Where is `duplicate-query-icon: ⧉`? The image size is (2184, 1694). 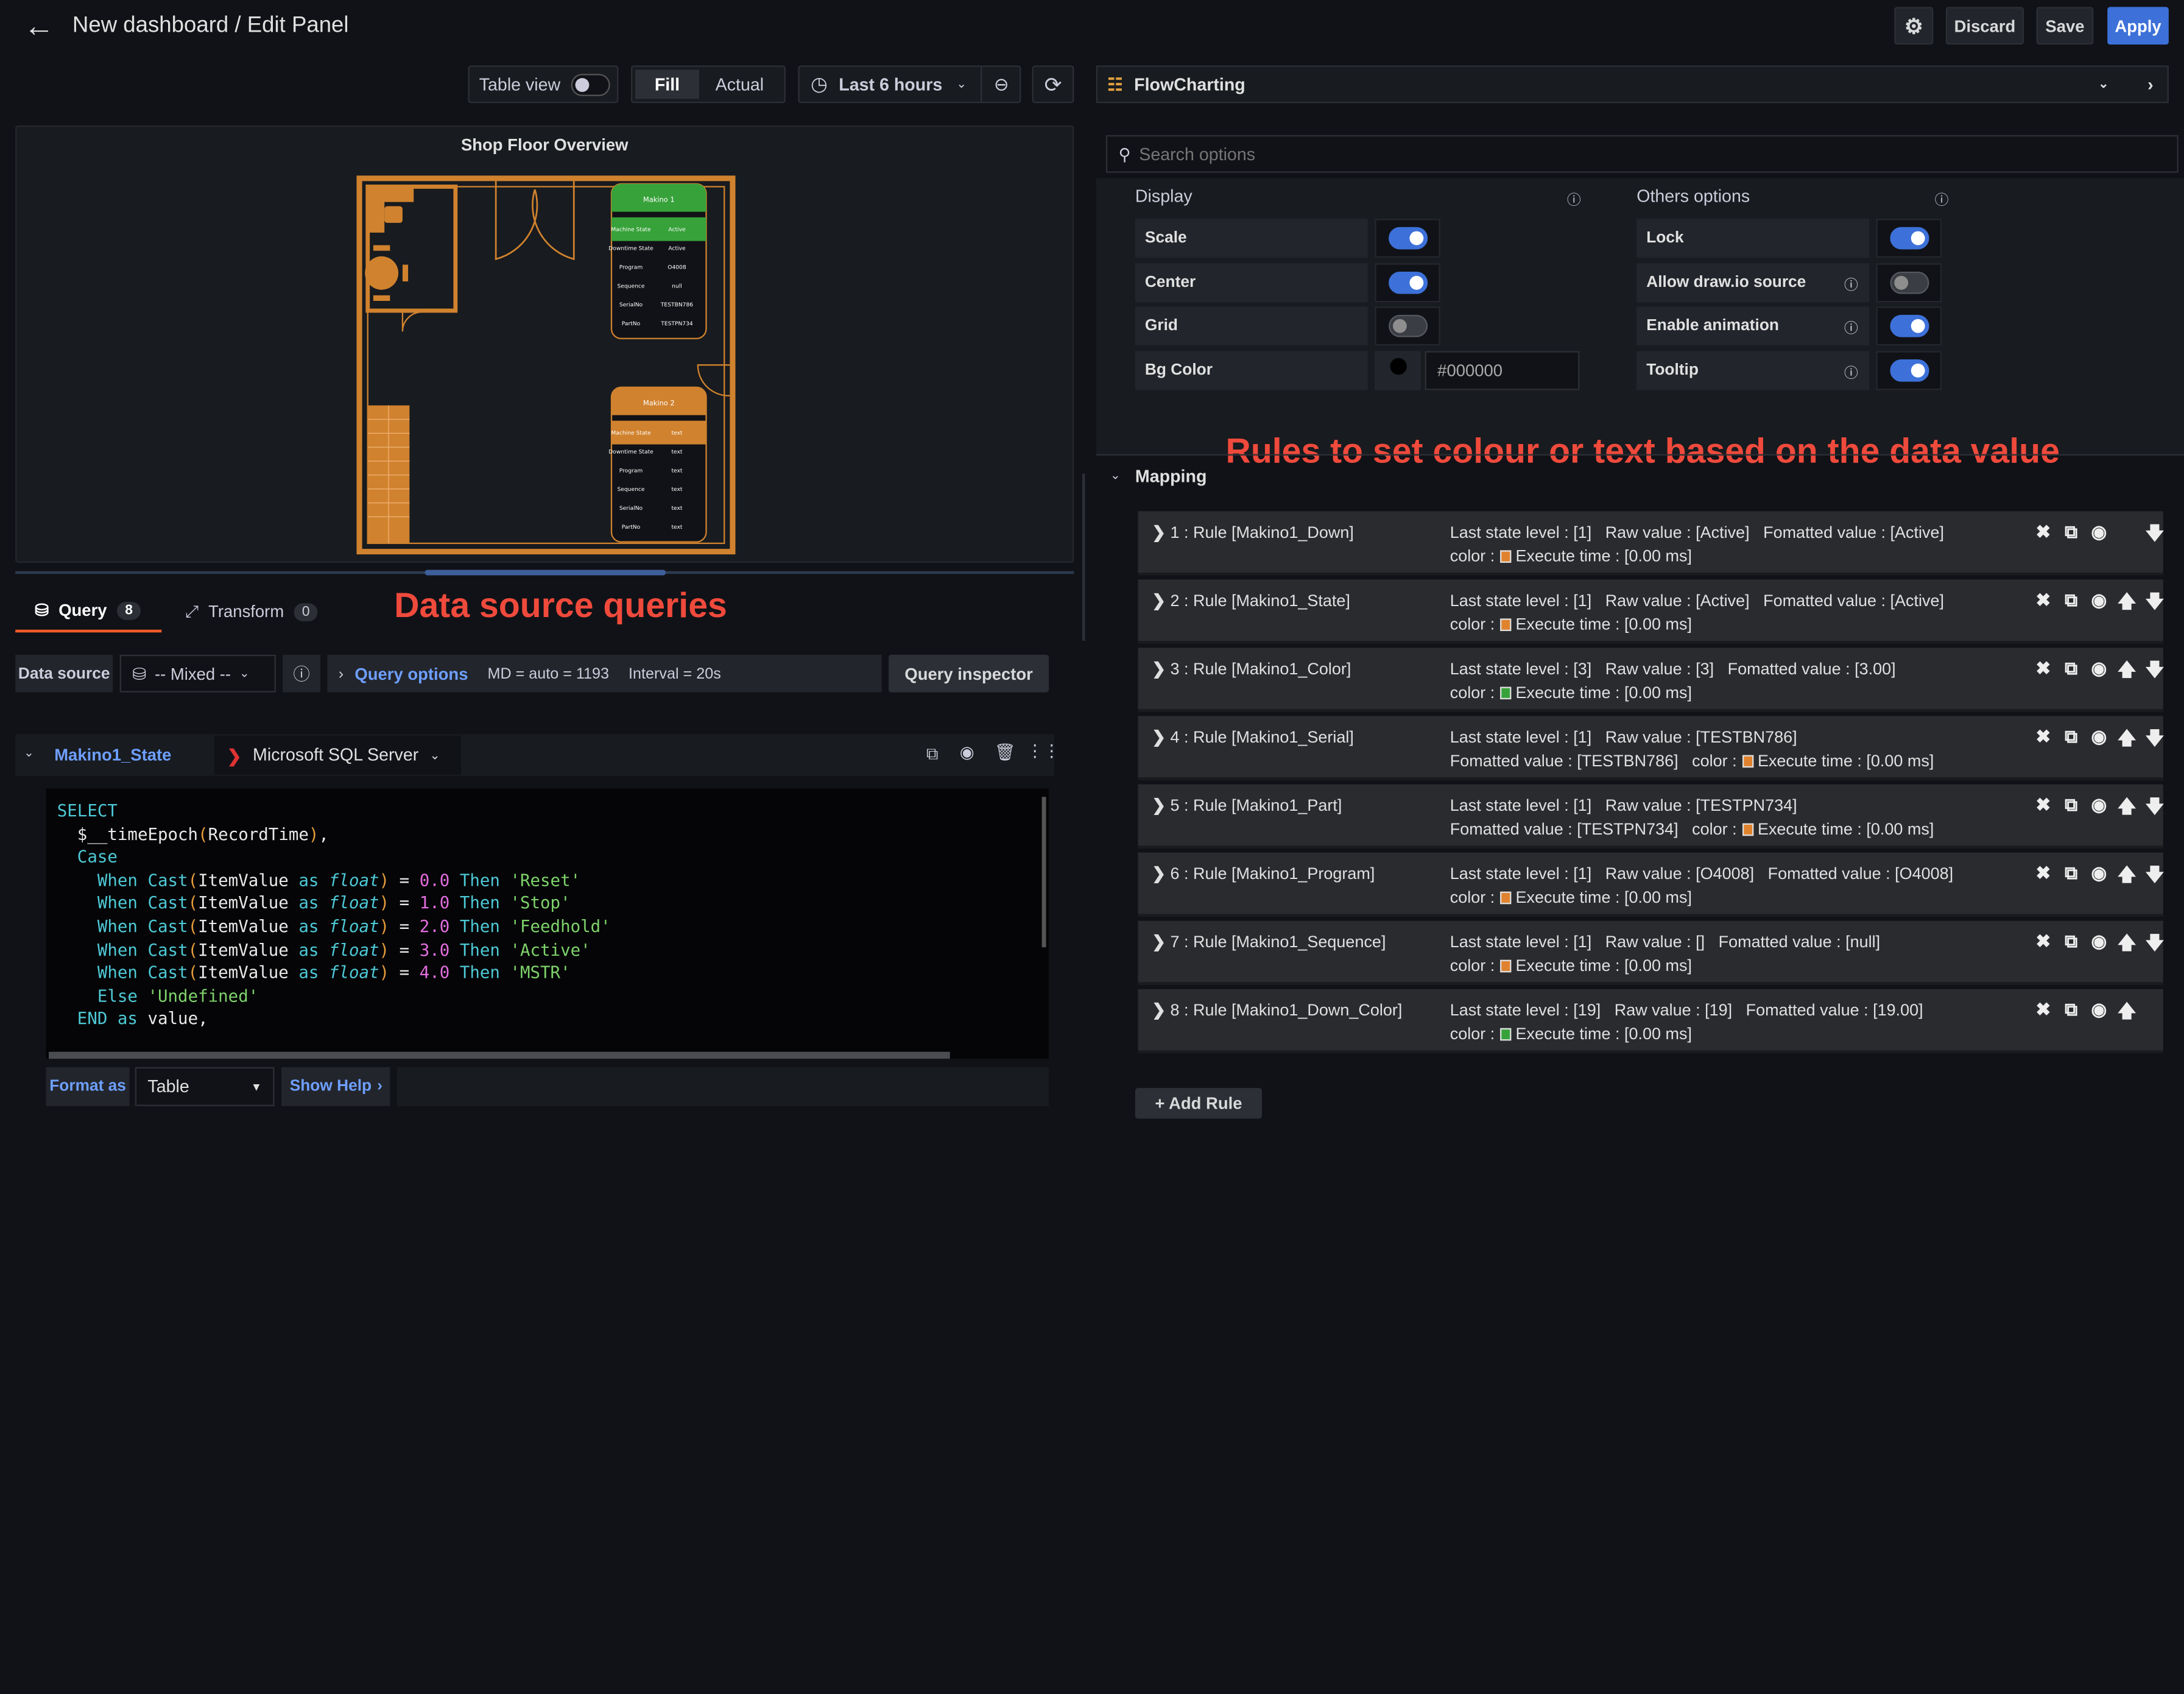 duplicate-query-icon: ⧉ is located at coordinates (932, 754).